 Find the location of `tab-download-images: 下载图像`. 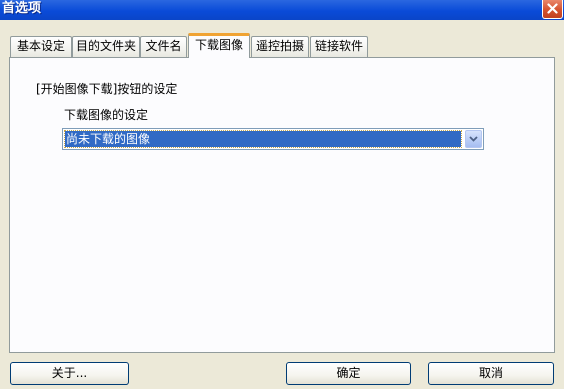

tab-download-images: 下载图像 is located at coordinates (219, 45).